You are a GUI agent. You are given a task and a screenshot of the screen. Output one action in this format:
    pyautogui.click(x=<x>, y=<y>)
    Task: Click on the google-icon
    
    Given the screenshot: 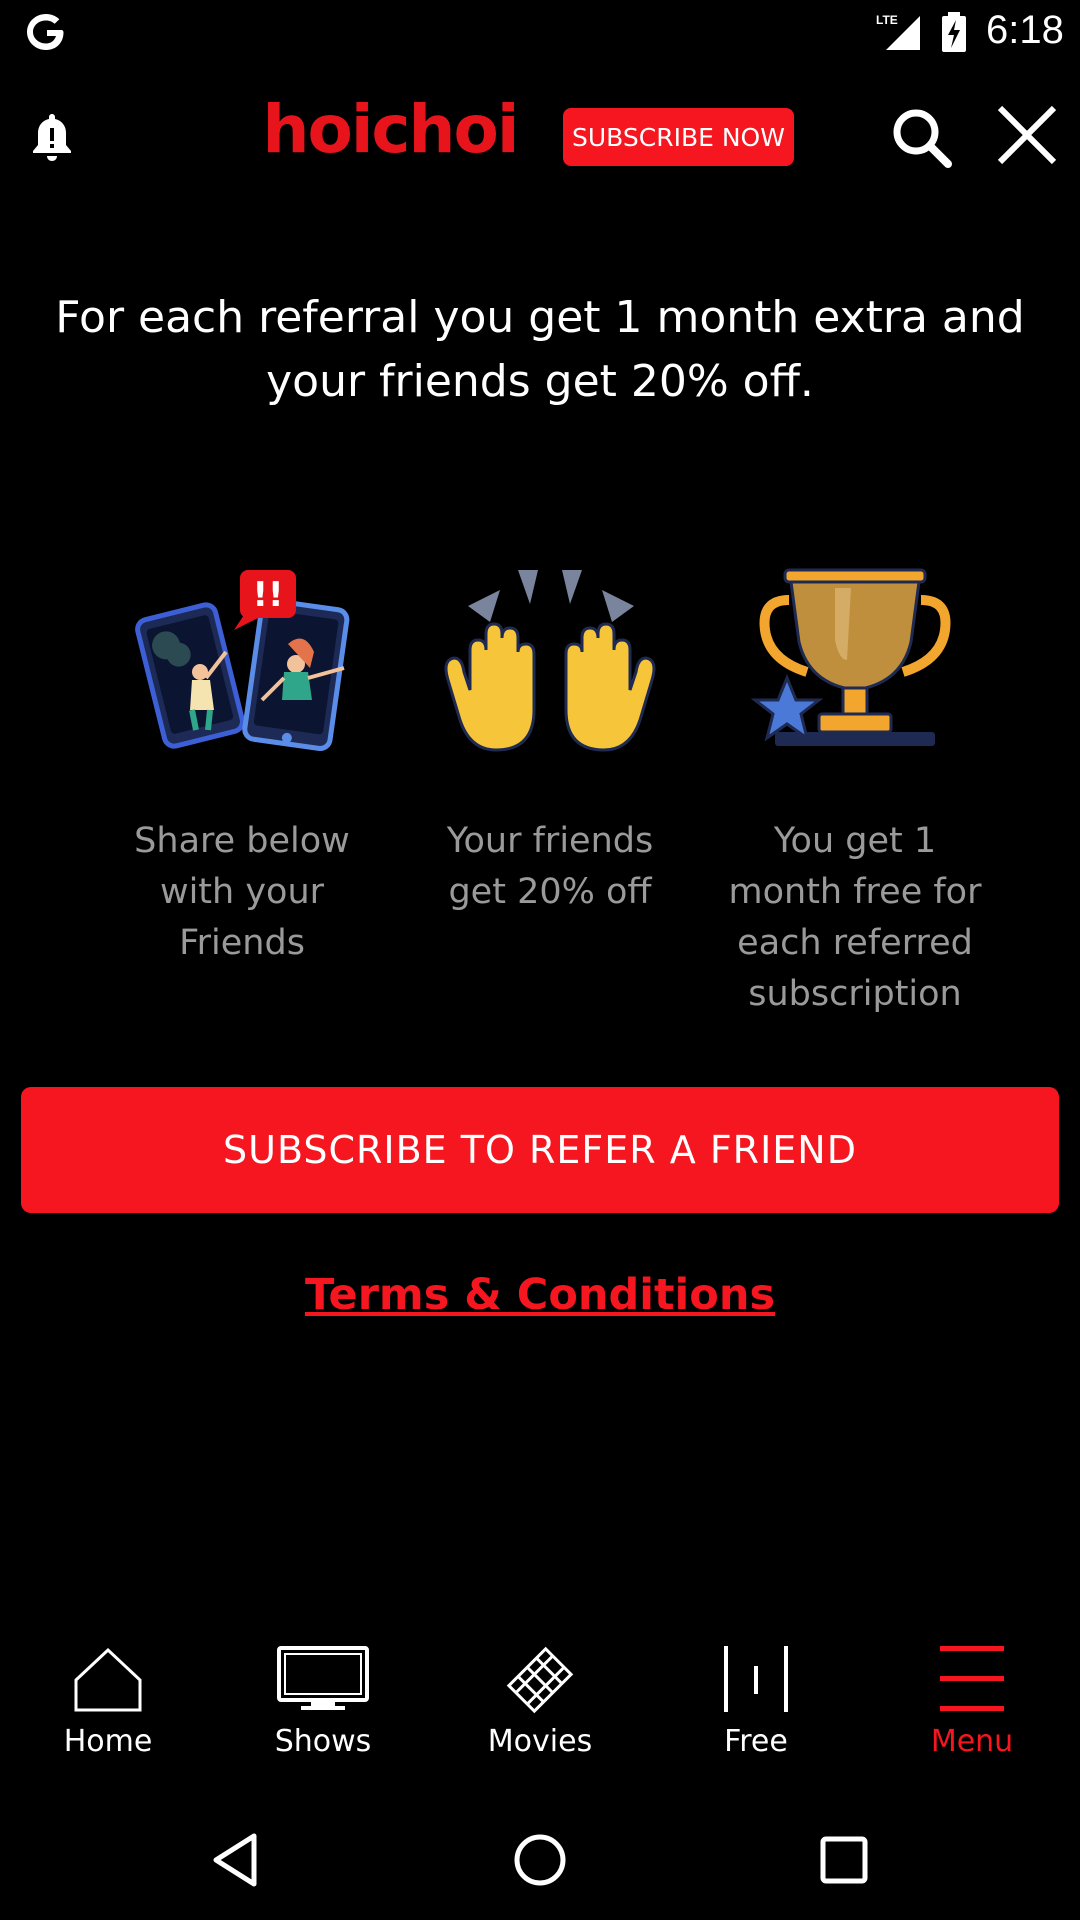 What is the action you would take?
    pyautogui.click(x=45, y=32)
    